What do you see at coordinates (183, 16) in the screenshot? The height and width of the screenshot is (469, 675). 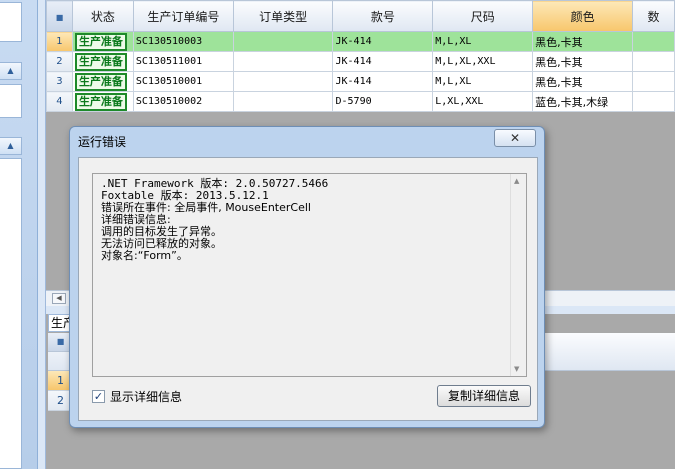 I see `column-header: 生产订单编号` at bounding box center [183, 16].